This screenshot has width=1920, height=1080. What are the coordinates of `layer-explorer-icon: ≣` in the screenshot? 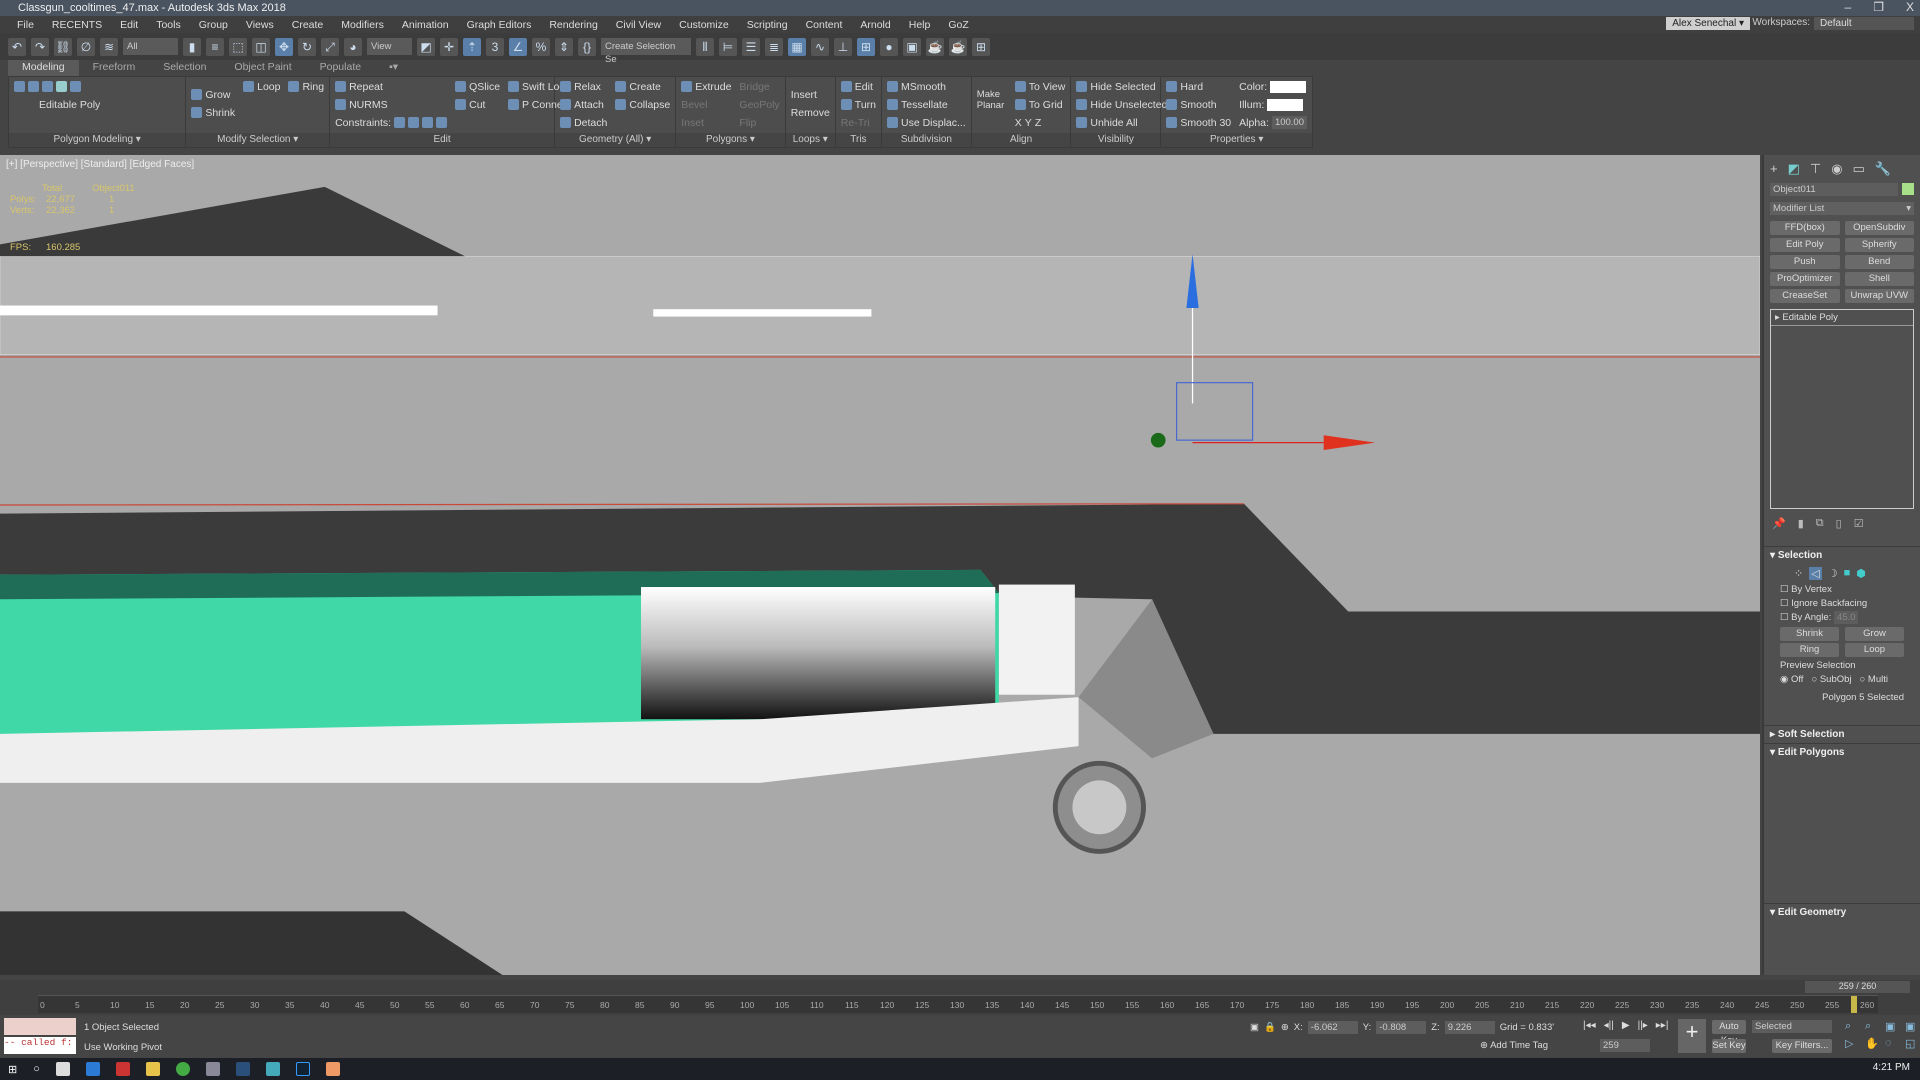 It's located at (774, 46).